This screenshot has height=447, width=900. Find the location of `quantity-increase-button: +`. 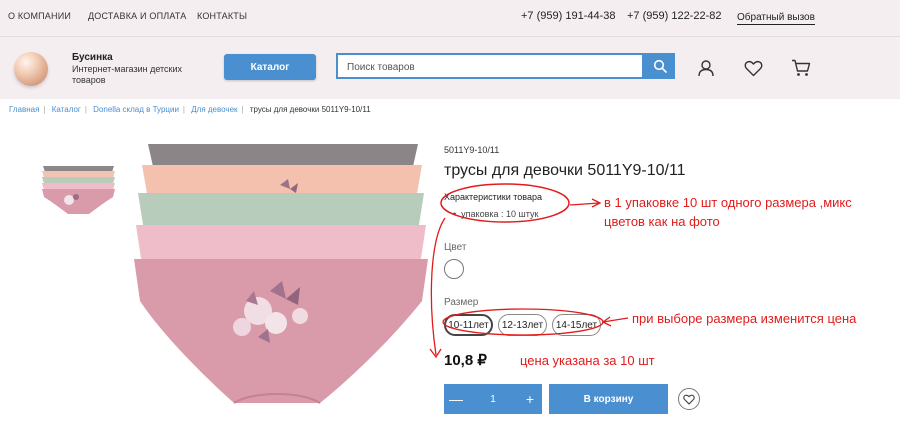

quantity-increase-button: + is located at coordinates (530, 399).